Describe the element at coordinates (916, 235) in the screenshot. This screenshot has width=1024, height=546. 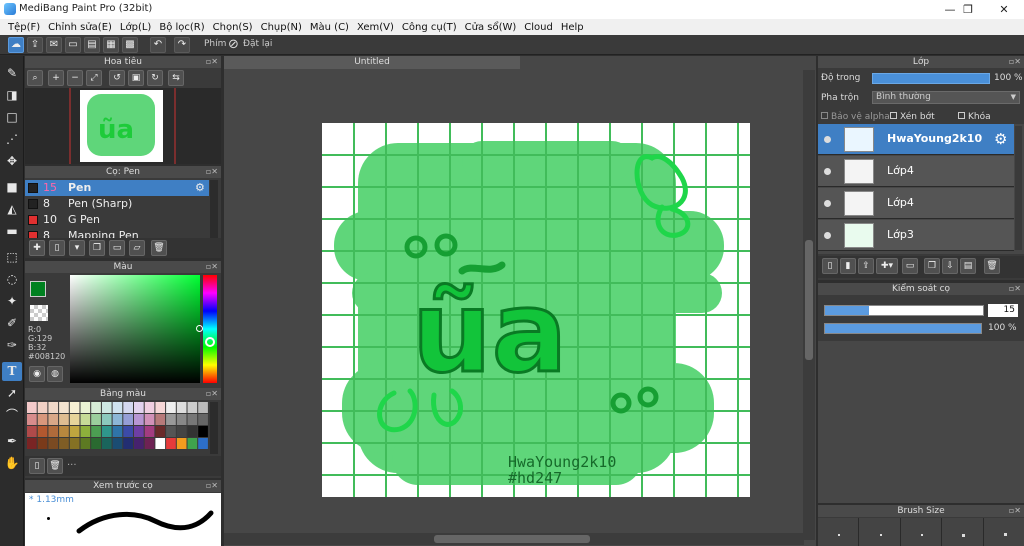
I see `layer-row: Lớp3` at that location.